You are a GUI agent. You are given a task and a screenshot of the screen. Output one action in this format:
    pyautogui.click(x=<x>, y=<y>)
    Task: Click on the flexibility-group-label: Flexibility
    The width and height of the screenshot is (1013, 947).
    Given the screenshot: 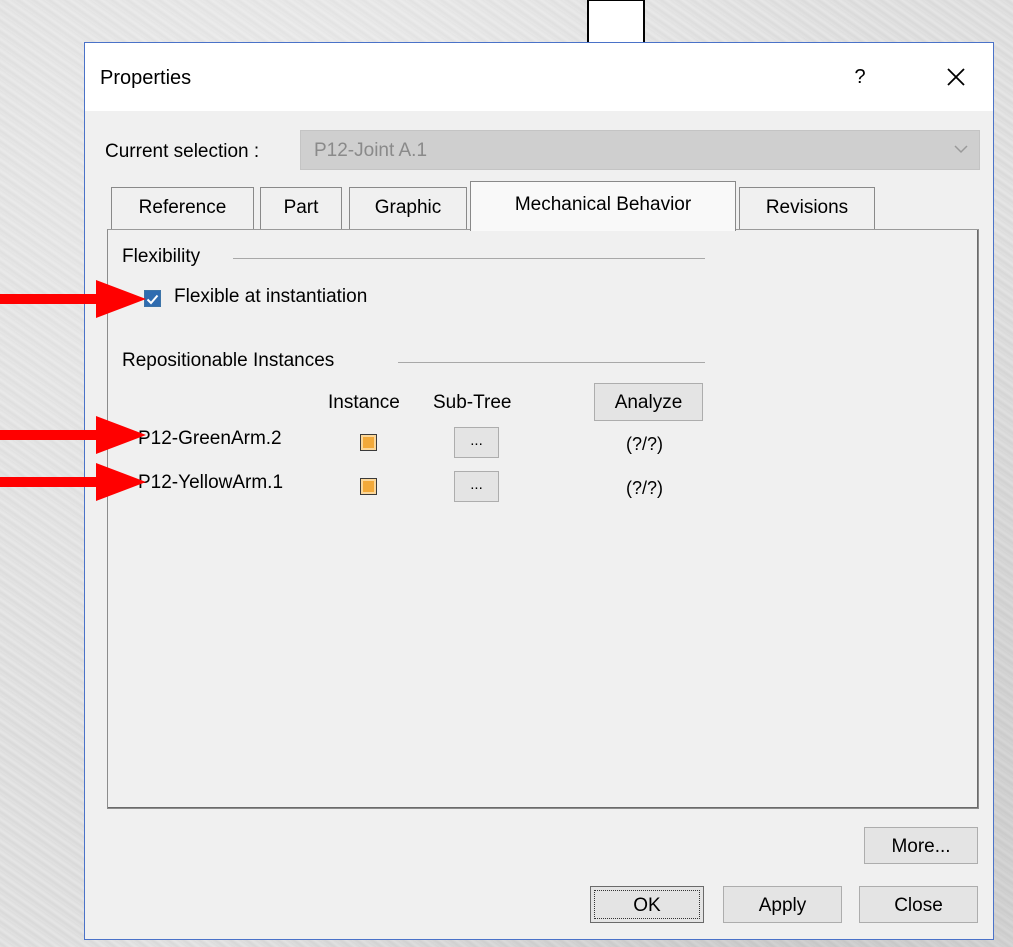 What is the action you would take?
    pyautogui.click(x=161, y=256)
    